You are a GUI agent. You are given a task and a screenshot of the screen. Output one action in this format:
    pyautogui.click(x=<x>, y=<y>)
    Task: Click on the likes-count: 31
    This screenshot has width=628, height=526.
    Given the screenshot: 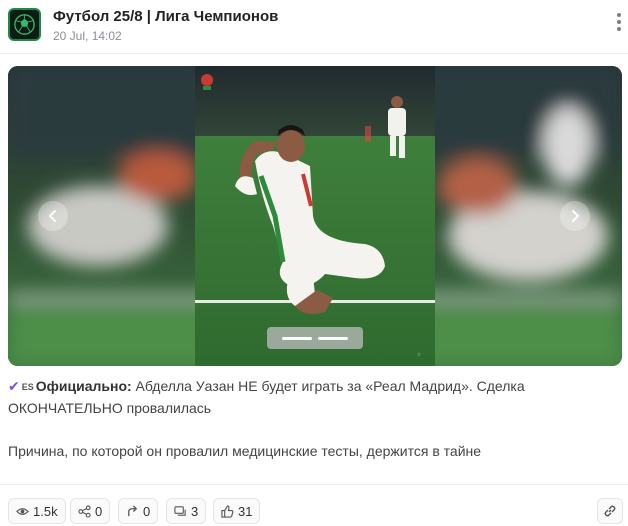 What is the action you would take?
    pyautogui.click(x=245, y=511)
    